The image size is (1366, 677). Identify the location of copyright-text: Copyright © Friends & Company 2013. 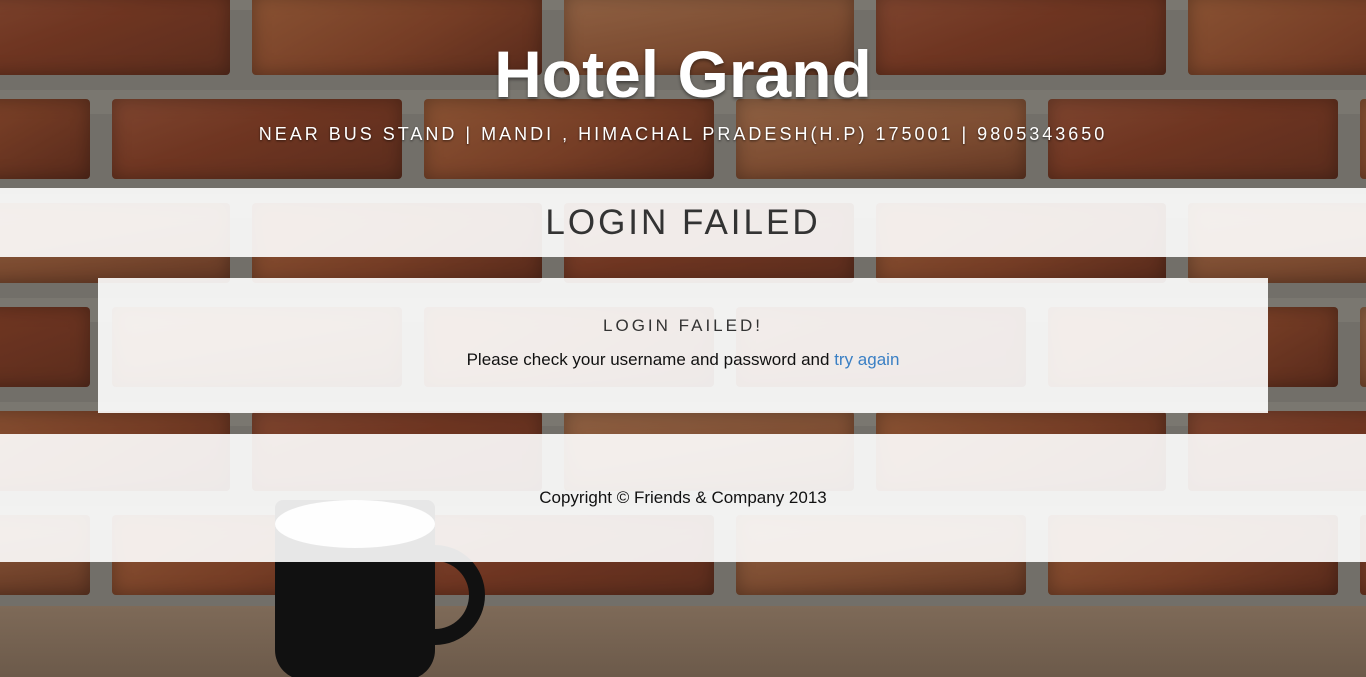
(683, 497).